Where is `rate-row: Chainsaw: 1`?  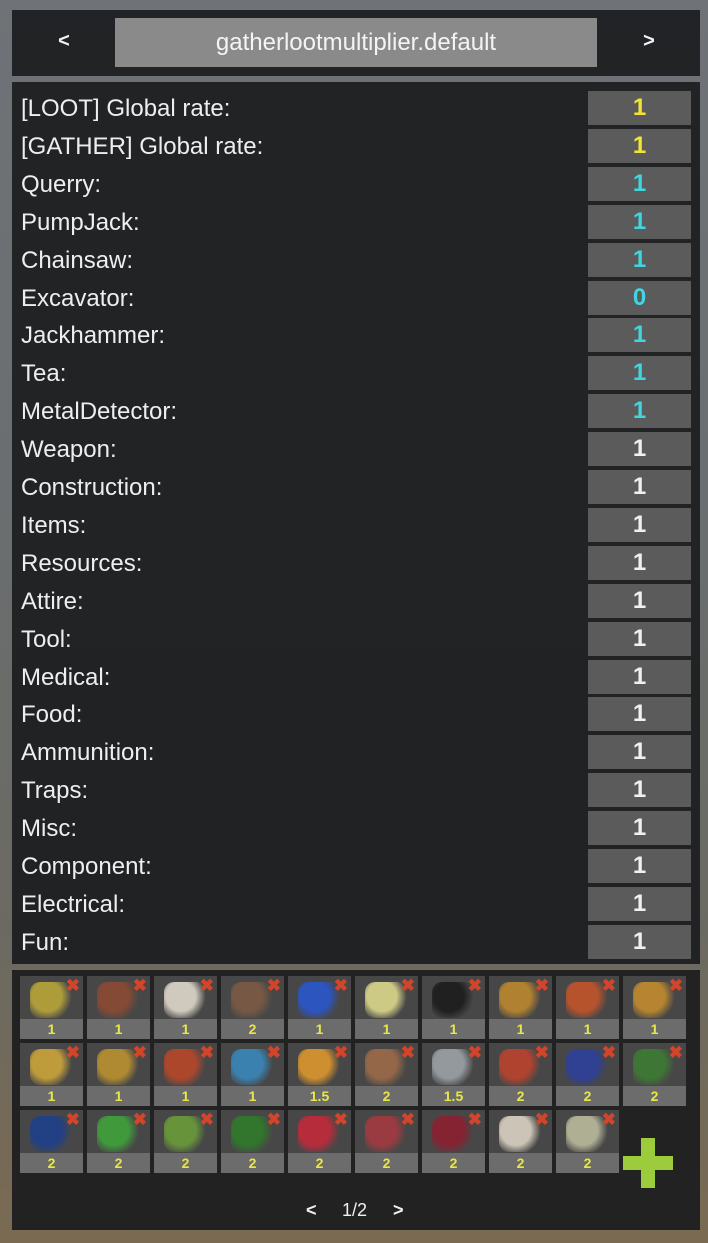 rate-row: Chainsaw: 1 is located at coordinates (356, 259).